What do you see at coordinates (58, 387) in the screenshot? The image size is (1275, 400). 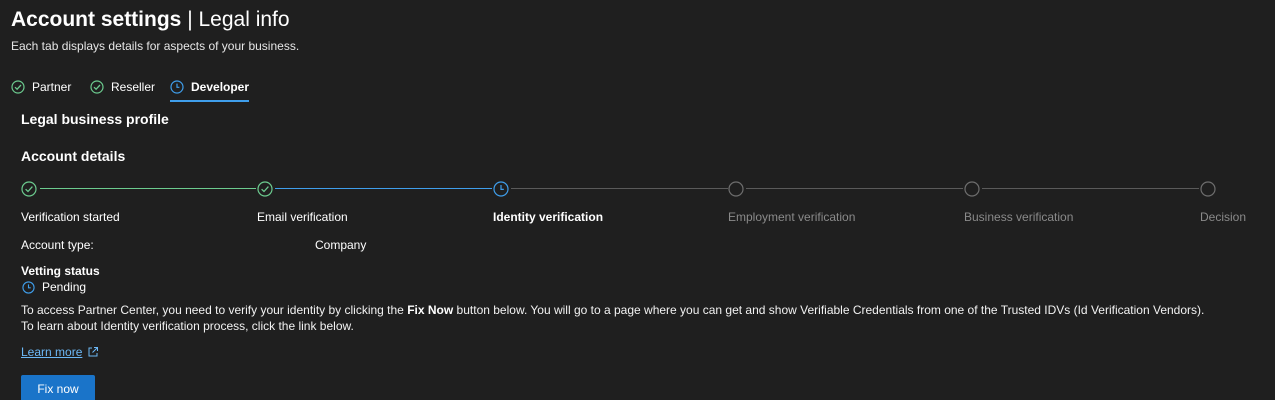 I see `fix-now-button: Fix now` at bounding box center [58, 387].